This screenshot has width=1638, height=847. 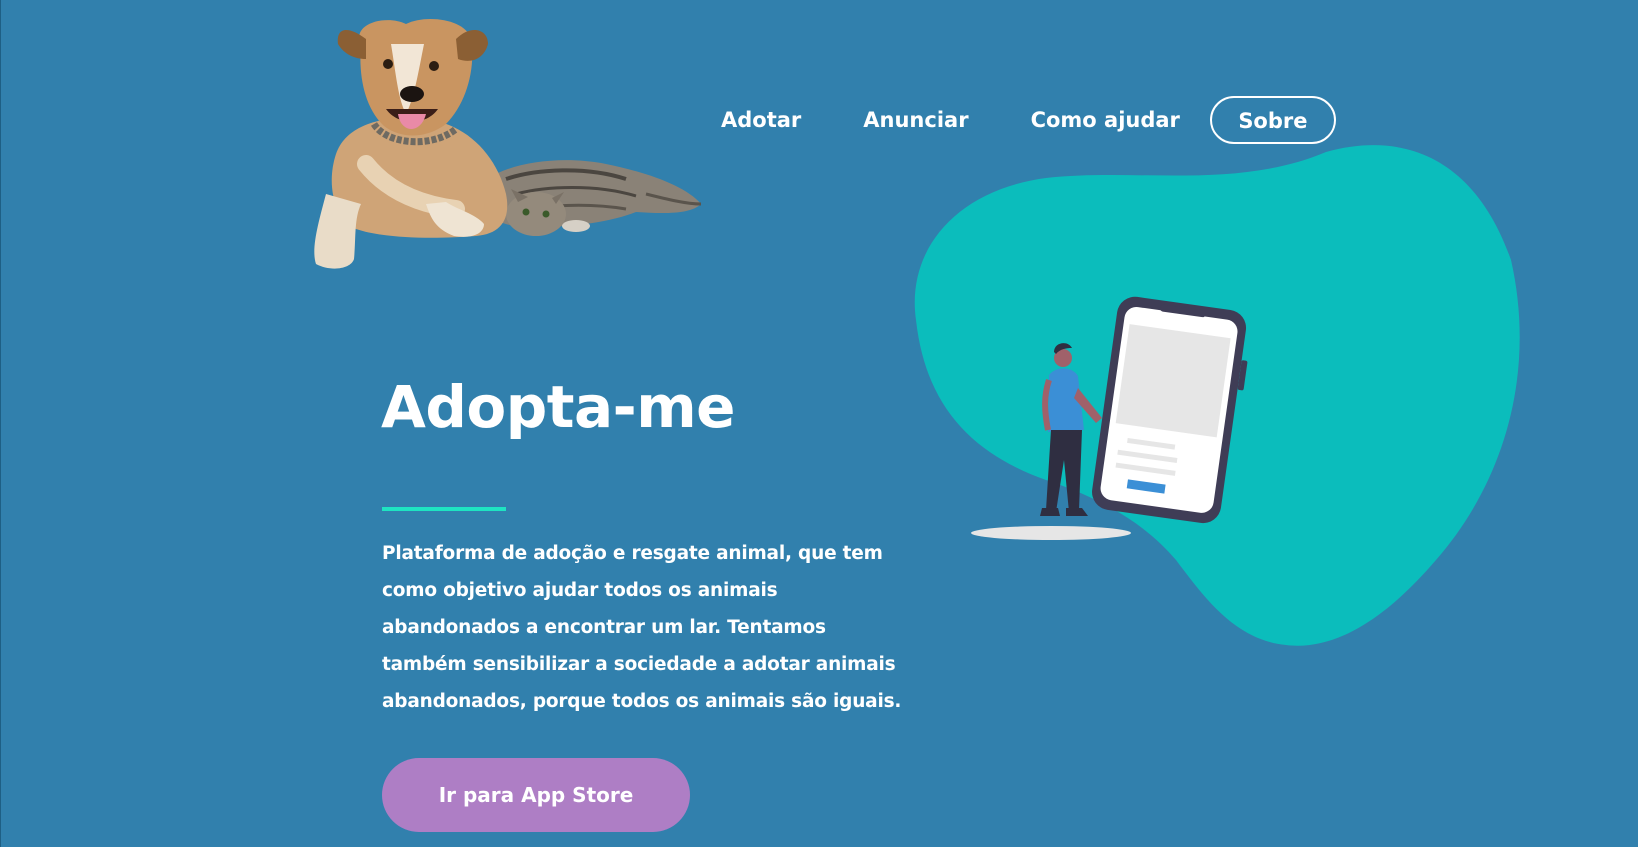 What do you see at coordinates (444, 509) in the screenshot?
I see `title-underline` at bounding box center [444, 509].